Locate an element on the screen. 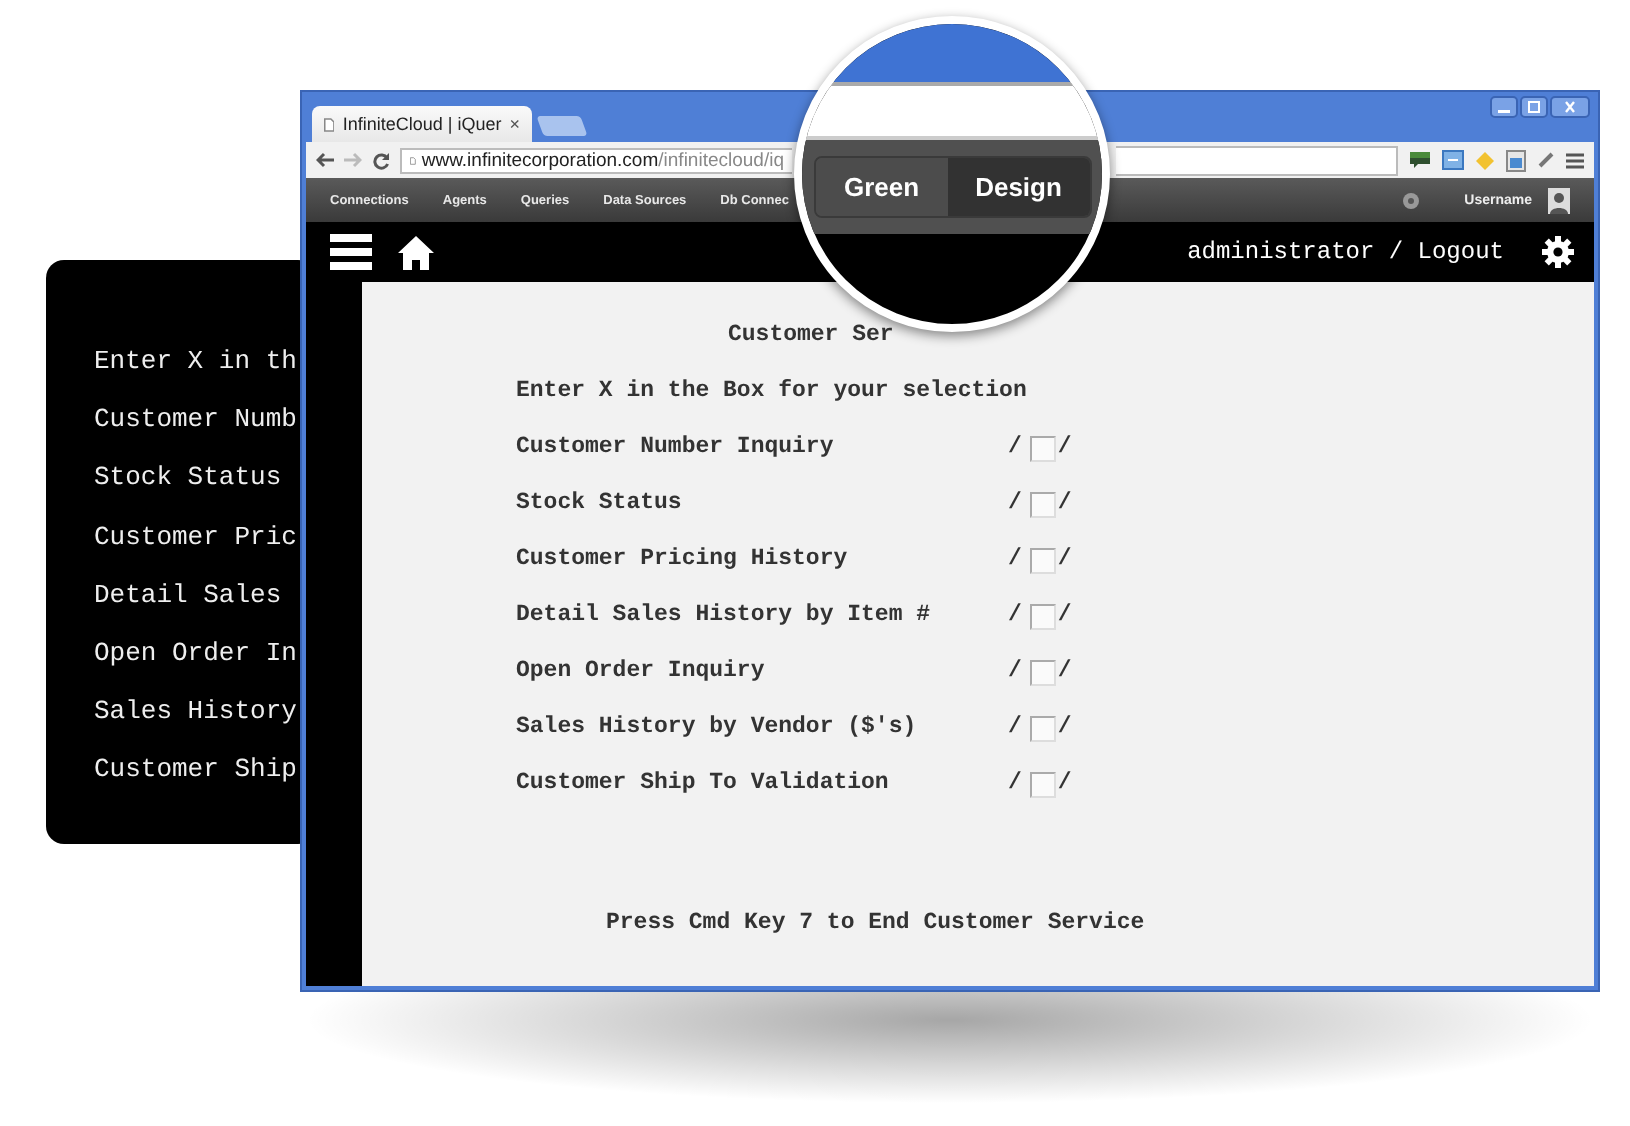 This screenshot has width=1630, height=1126. maximize-icon is located at coordinates (1534, 107).